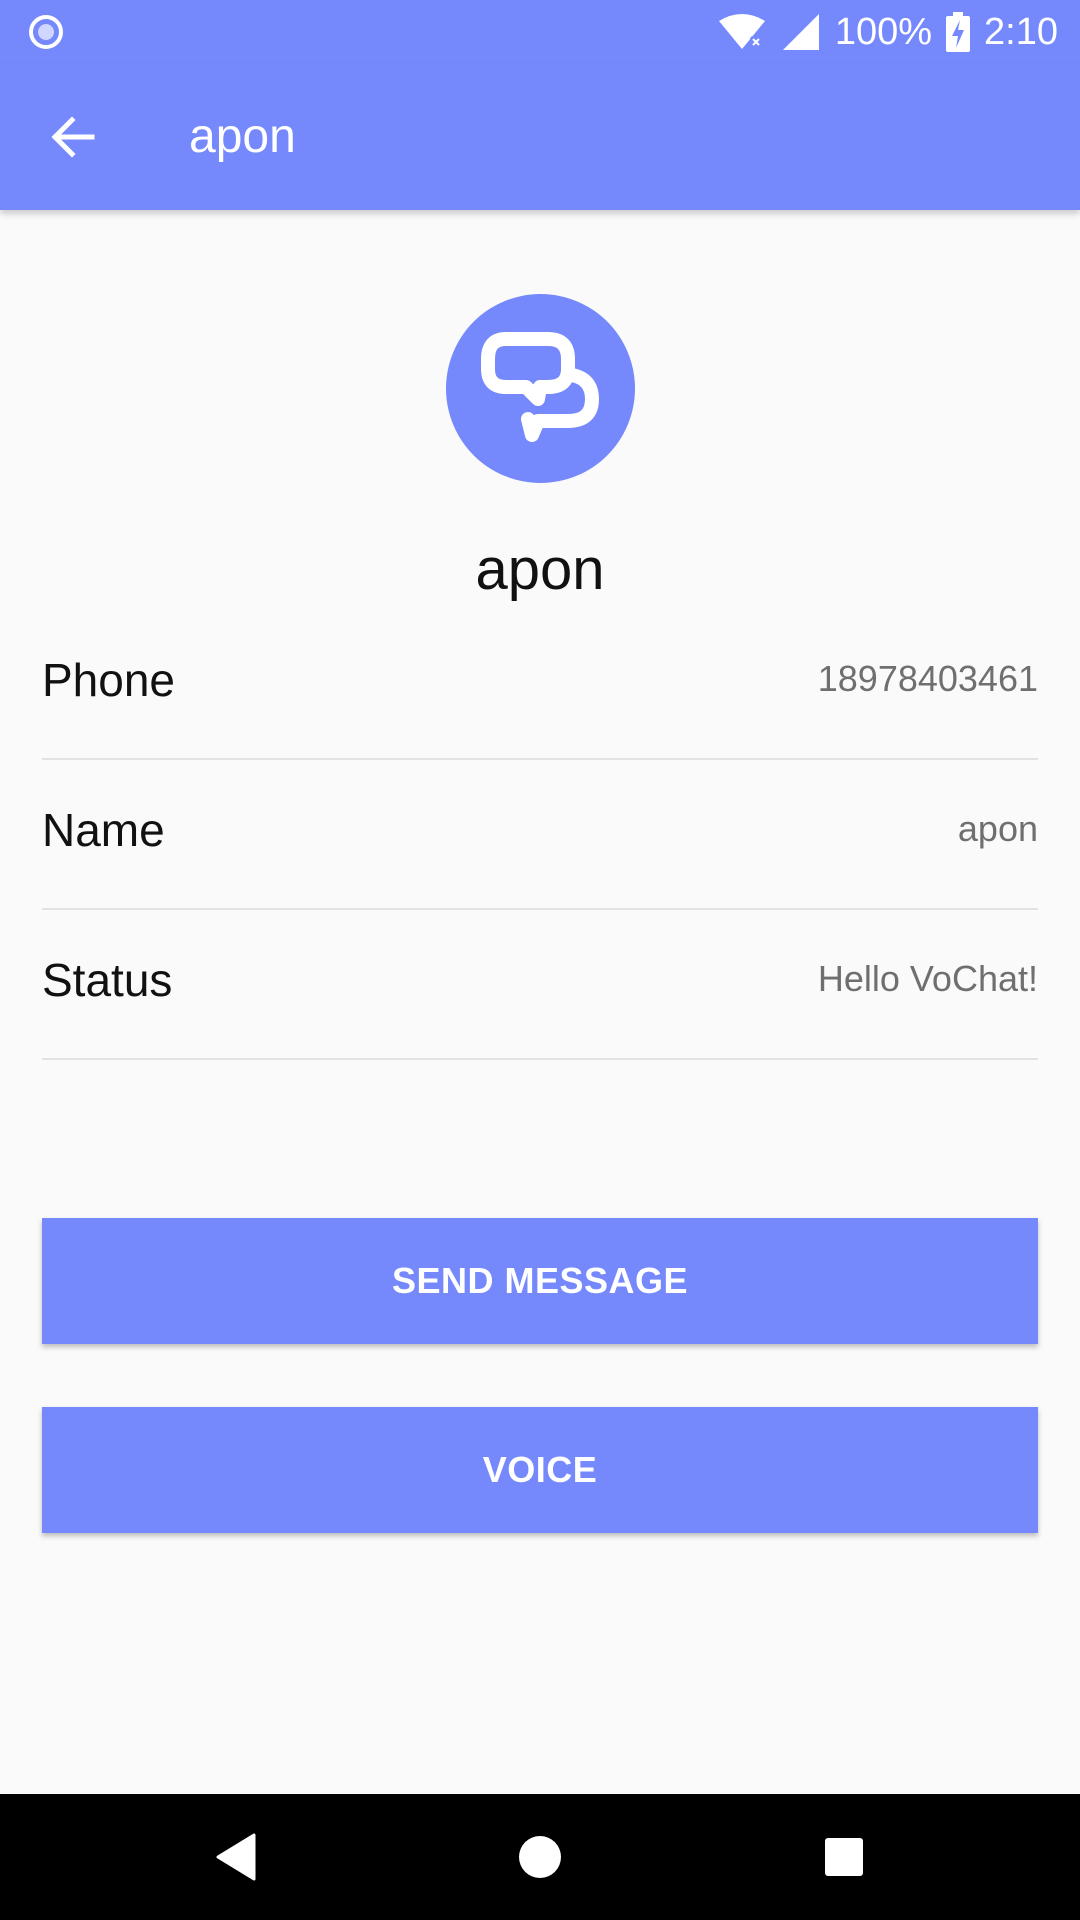 Image resolution: width=1080 pixels, height=1920 pixels. Describe the element at coordinates (540, 31) in the screenshot. I see `status-bar: 100% 2:10` at that location.